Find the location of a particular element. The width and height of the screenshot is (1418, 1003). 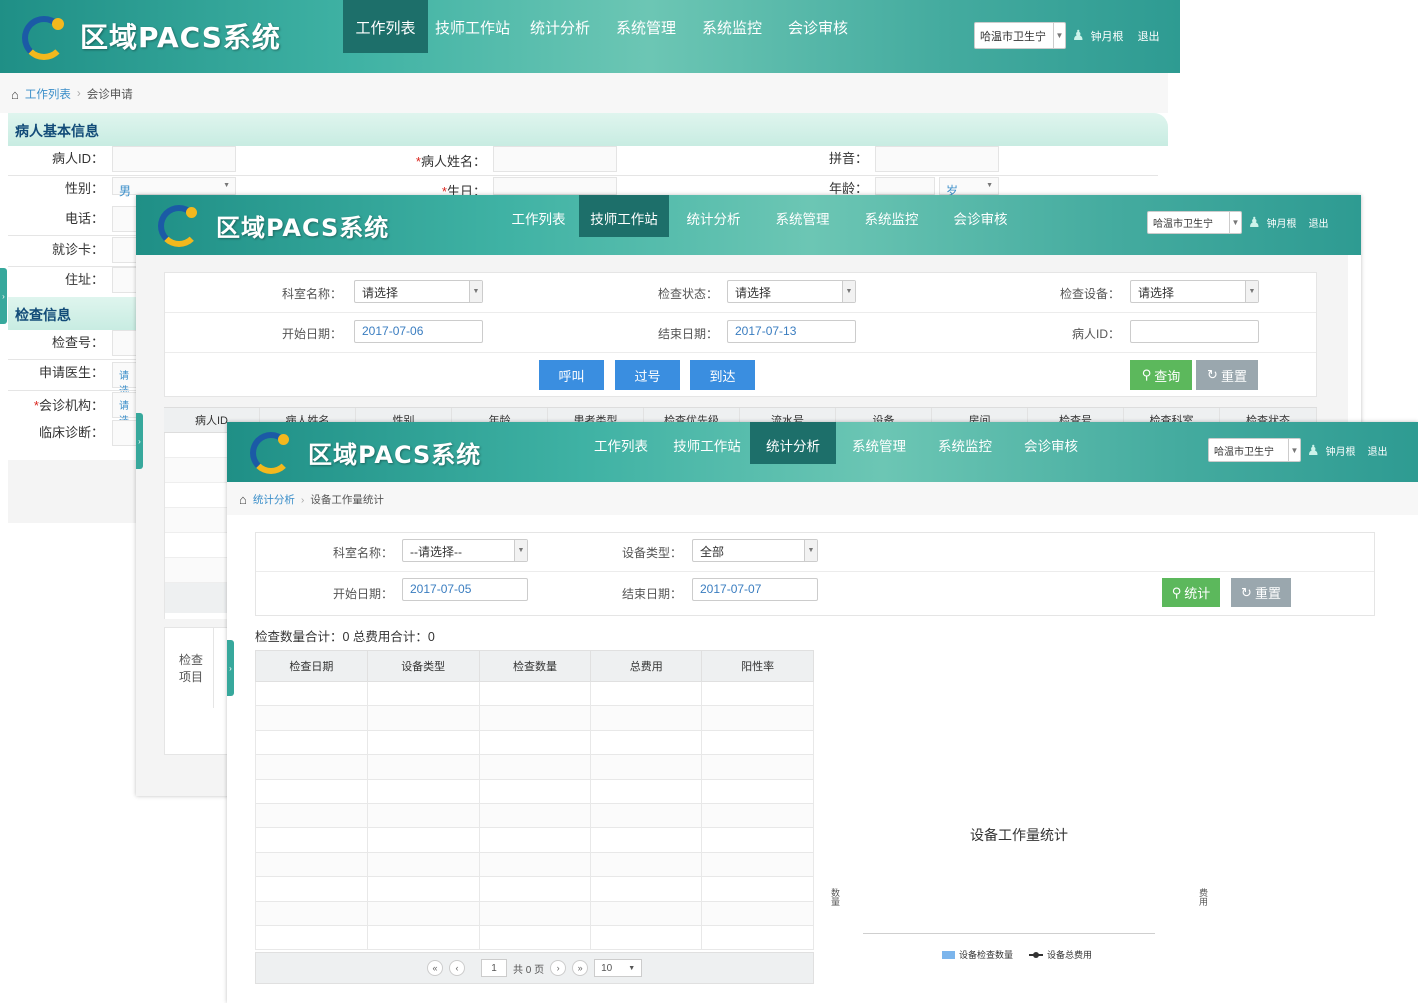

exam-status-select: 请选择 ▼ is located at coordinates (791, 291).